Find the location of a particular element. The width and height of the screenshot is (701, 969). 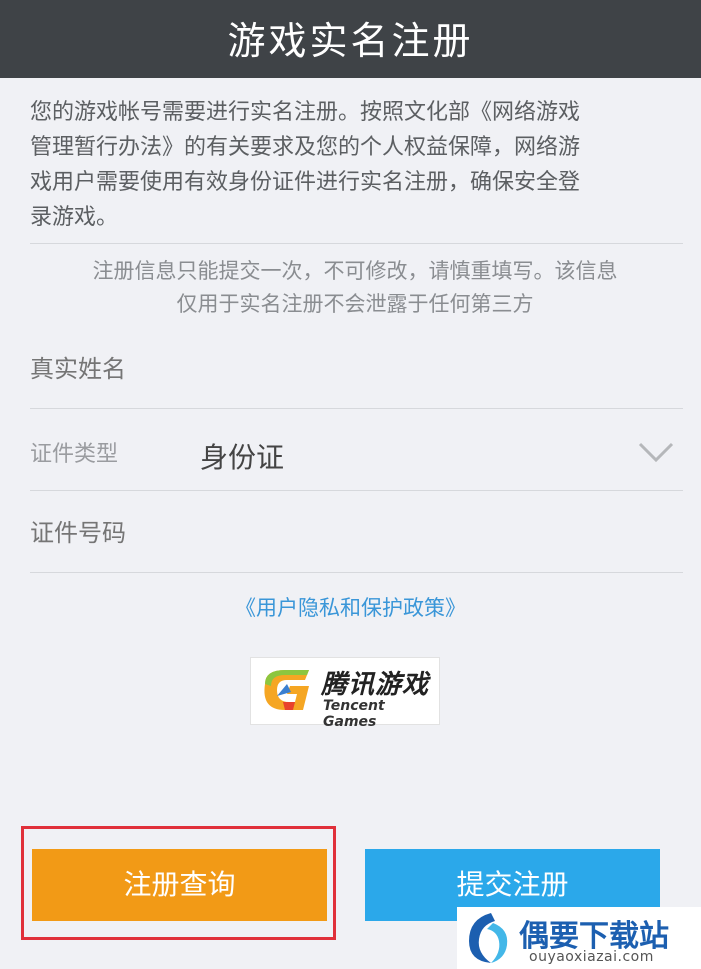

header-bar: 游戏实名注册 is located at coordinates (350, 39).